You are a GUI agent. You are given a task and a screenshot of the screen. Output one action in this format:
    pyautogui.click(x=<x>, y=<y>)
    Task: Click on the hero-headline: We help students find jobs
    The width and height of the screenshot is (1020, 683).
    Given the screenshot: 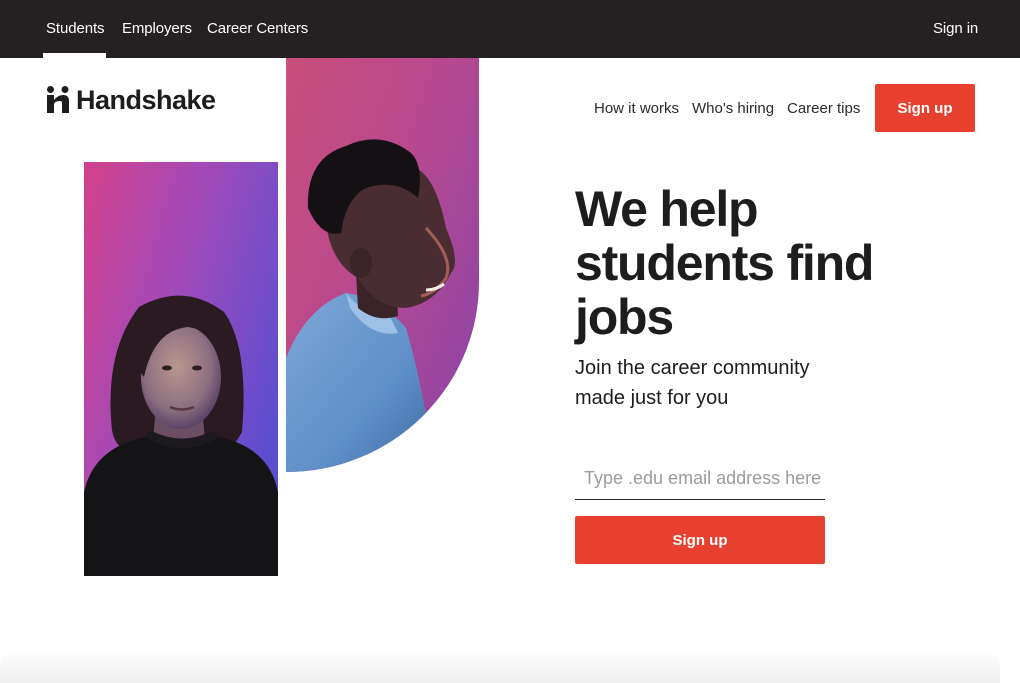 What is the action you would take?
    pyautogui.click(x=724, y=263)
    